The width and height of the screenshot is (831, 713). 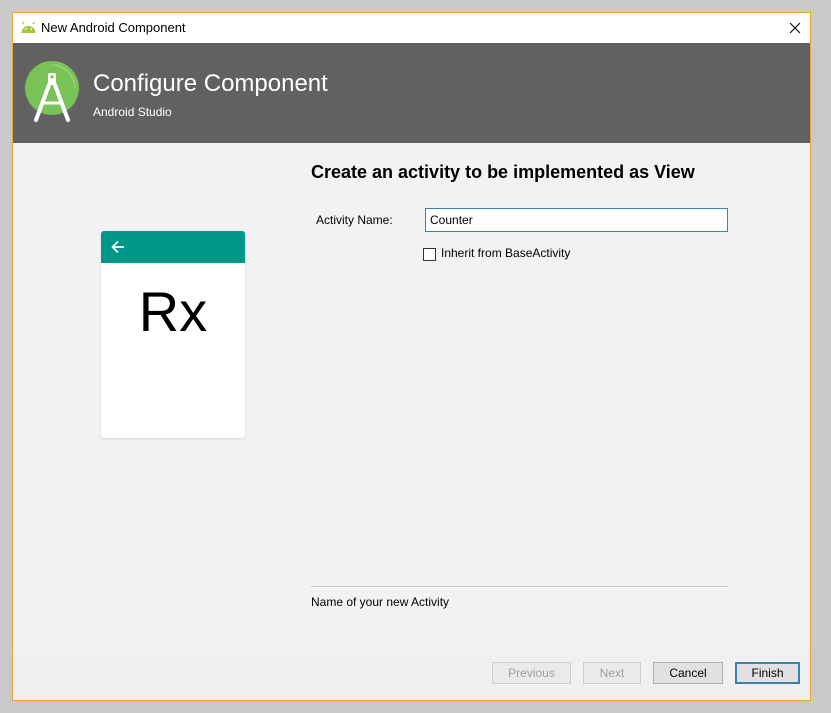 I want to click on activity-name-input, so click(x=576, y=220).